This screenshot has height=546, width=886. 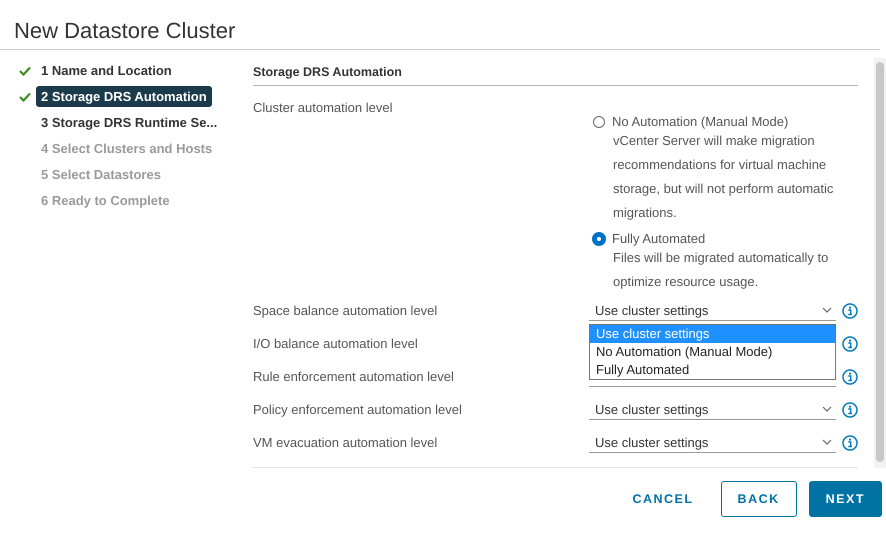 I want to click on option-description: vCenter Server will make migration recommendations for virtual machine storage, but will not perform automatic migrations., so click(x=723, y=177).